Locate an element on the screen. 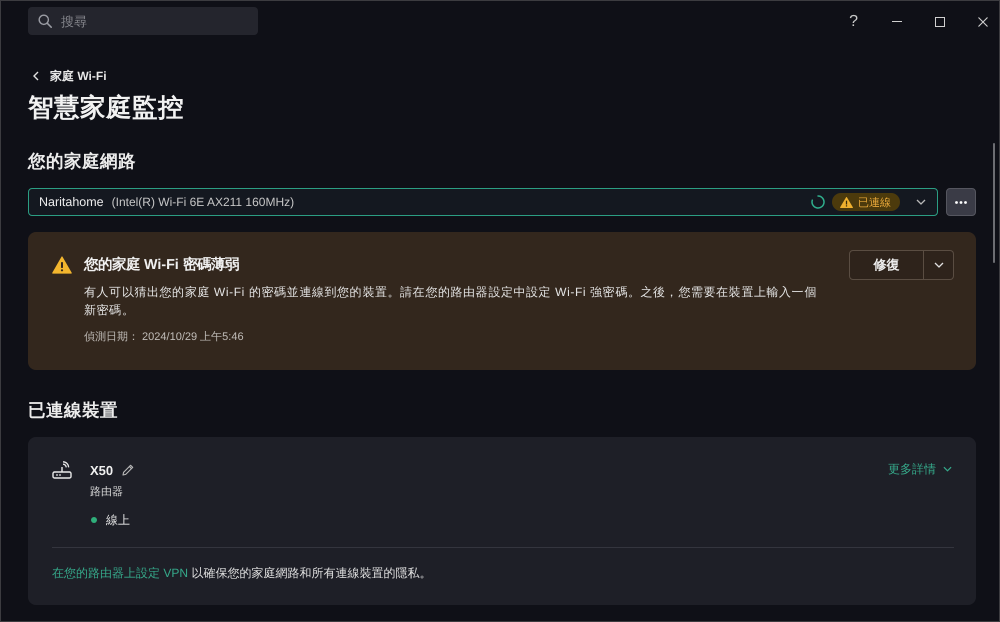 The height and width of the screenshot is (622, 1000). more-dots-icon is located at coordinates (961, 202).